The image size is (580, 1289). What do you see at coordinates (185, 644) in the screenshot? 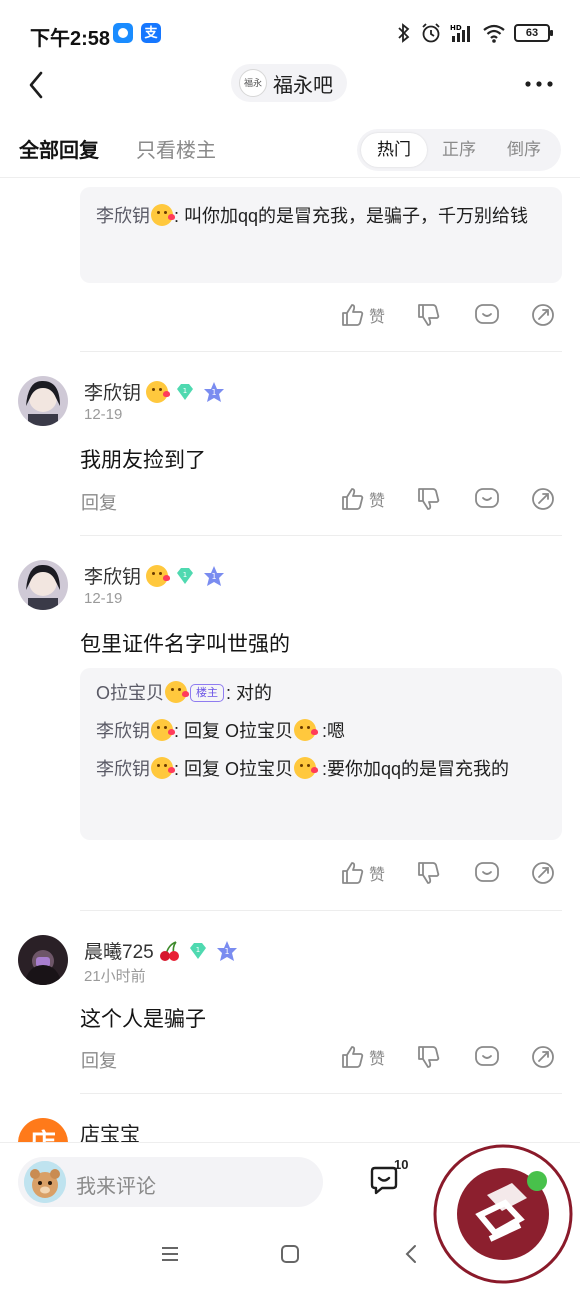
I see `post-body: 包里证件名字叫世强的` at bounding box center [185, 644].